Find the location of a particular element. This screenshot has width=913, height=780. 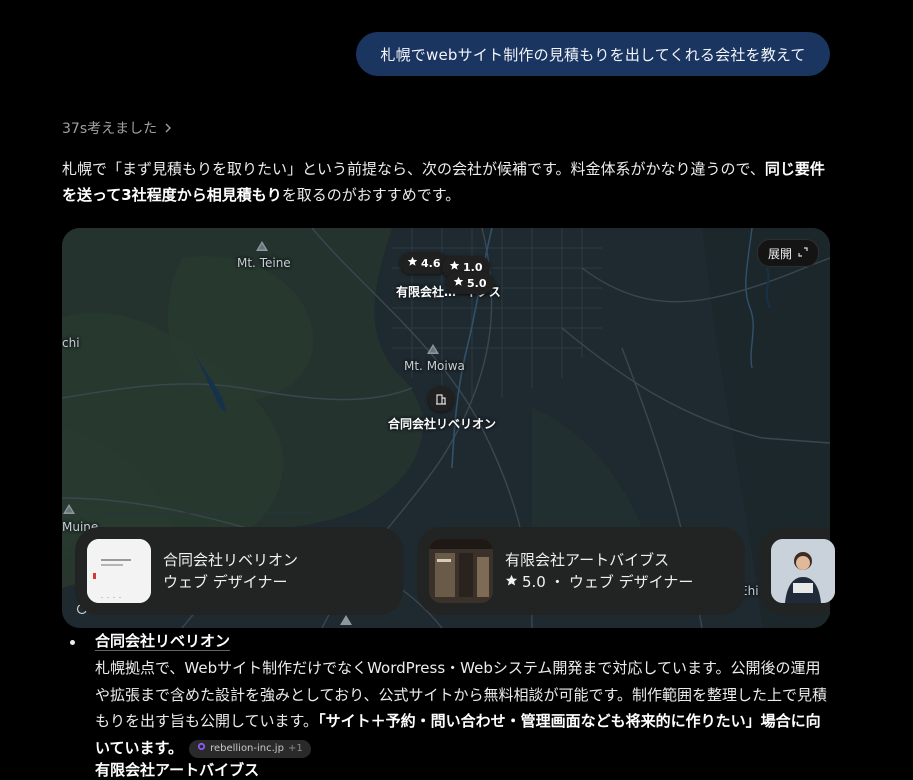

place-card-artvibes: 有限会社アートバイブス 5.0 ・ ウェブ デザイナー is located at coordinates (581, 571).